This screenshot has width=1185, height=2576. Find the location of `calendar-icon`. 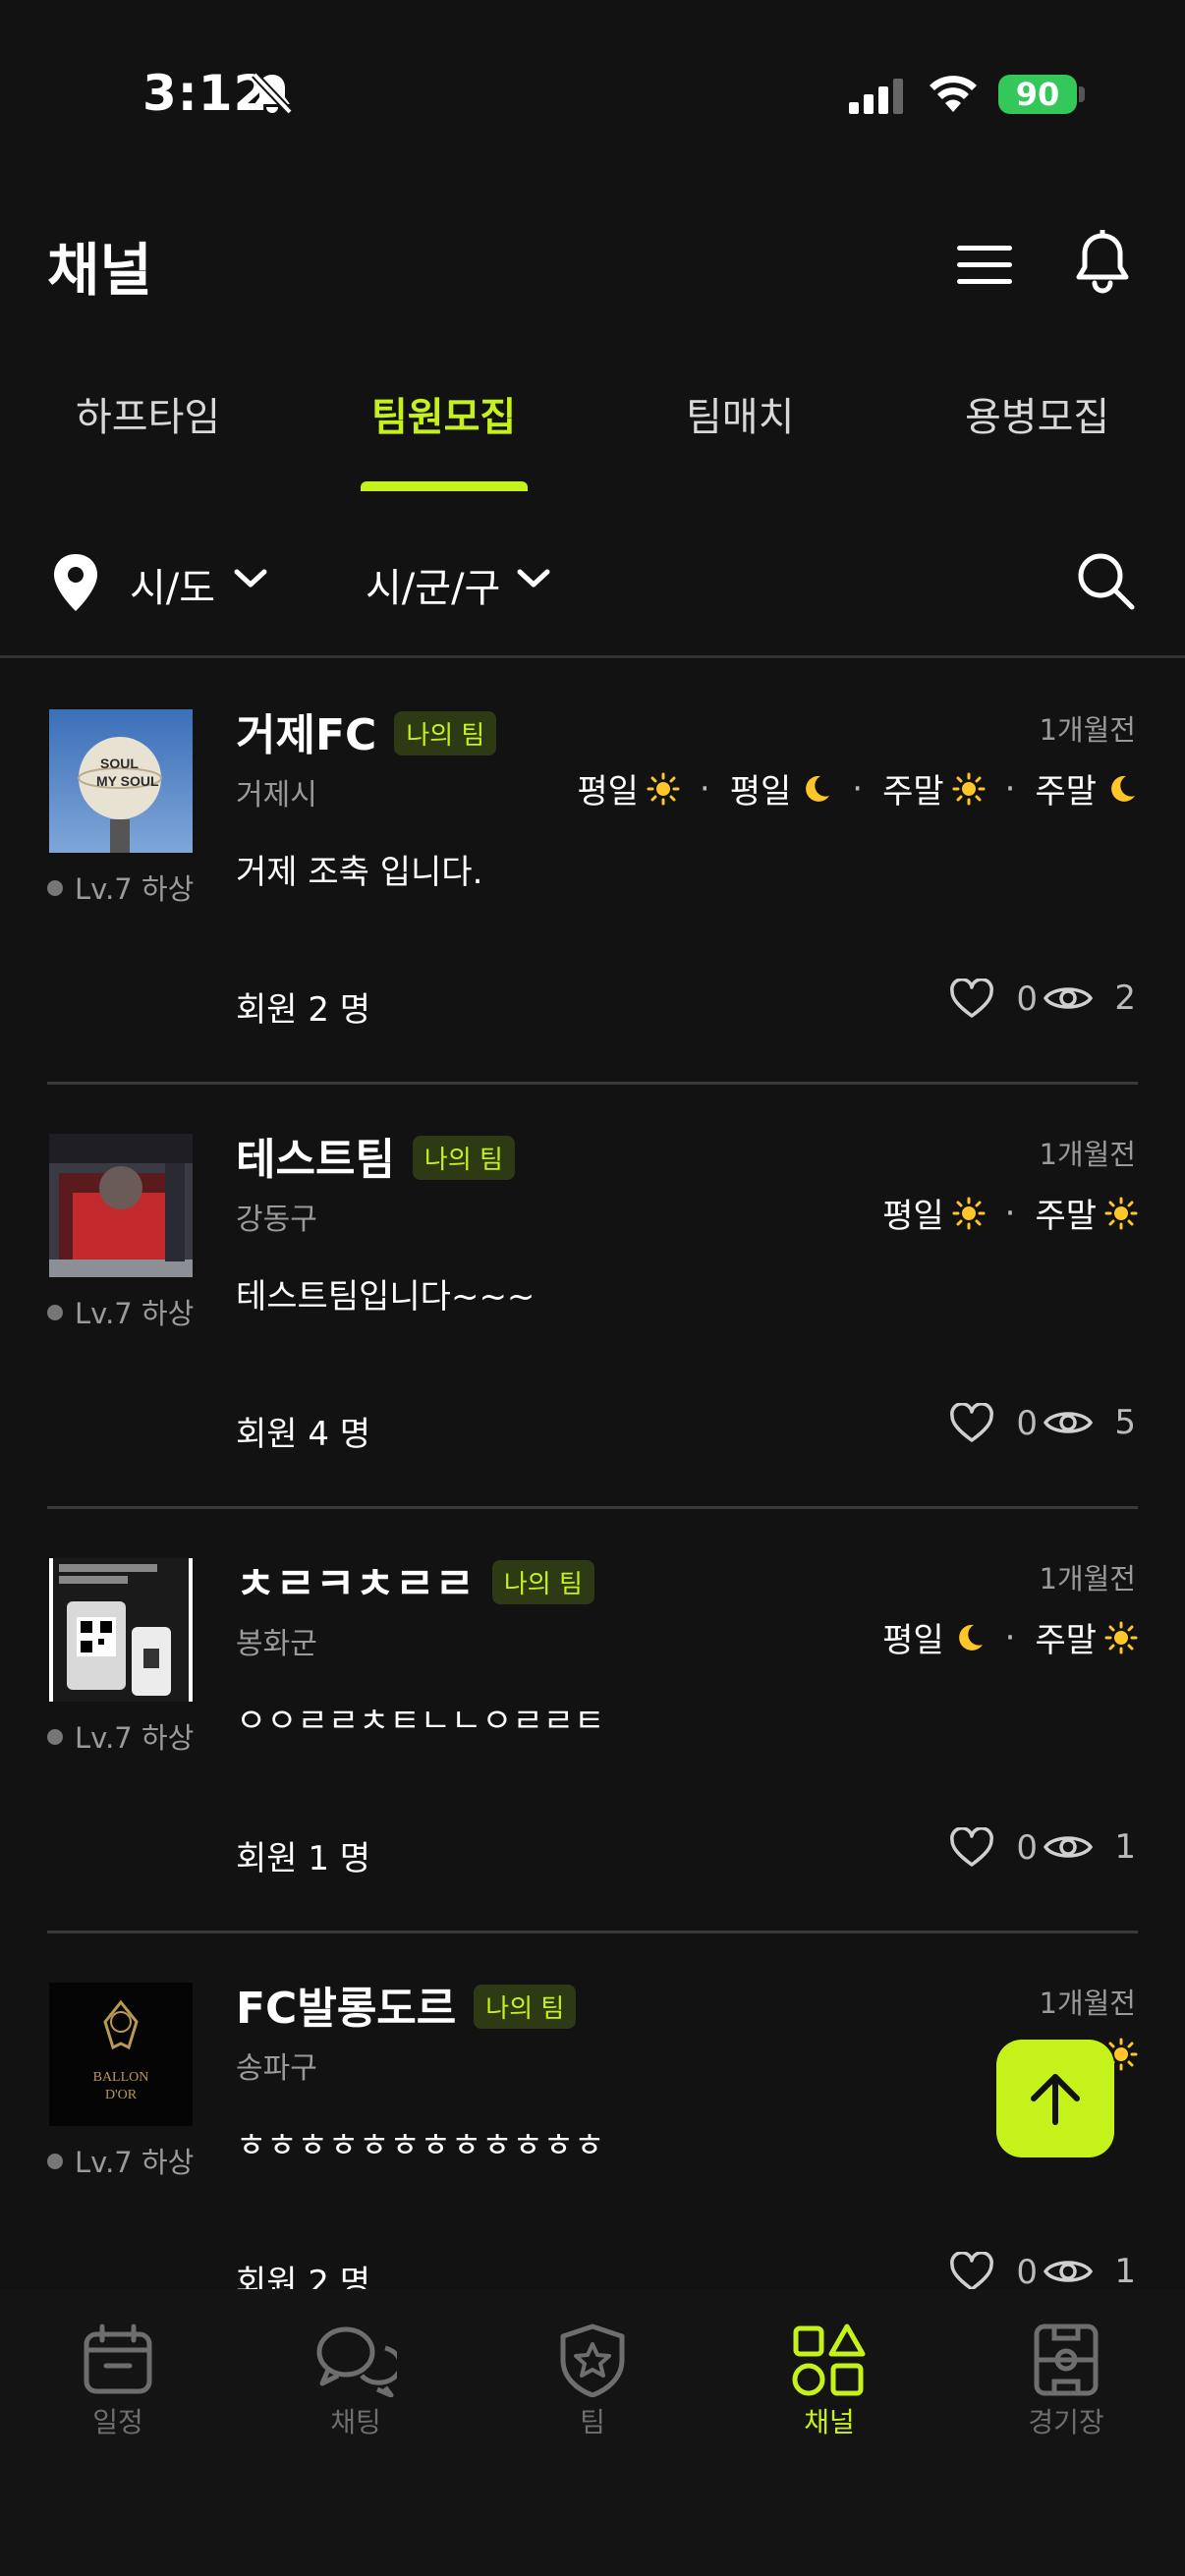

calendar-icon is located at coordinates (118, 2359).